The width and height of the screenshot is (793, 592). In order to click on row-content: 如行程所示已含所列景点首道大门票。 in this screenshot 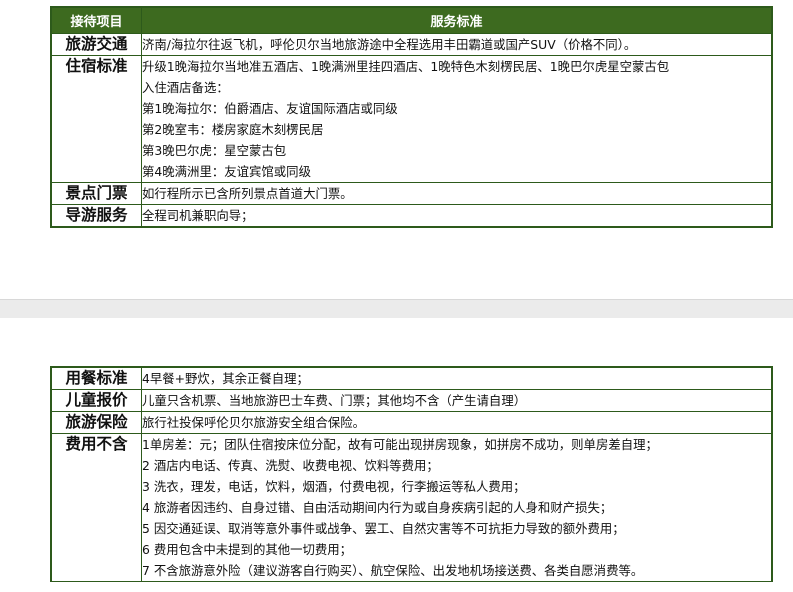, I will do `click(457, 193)`.